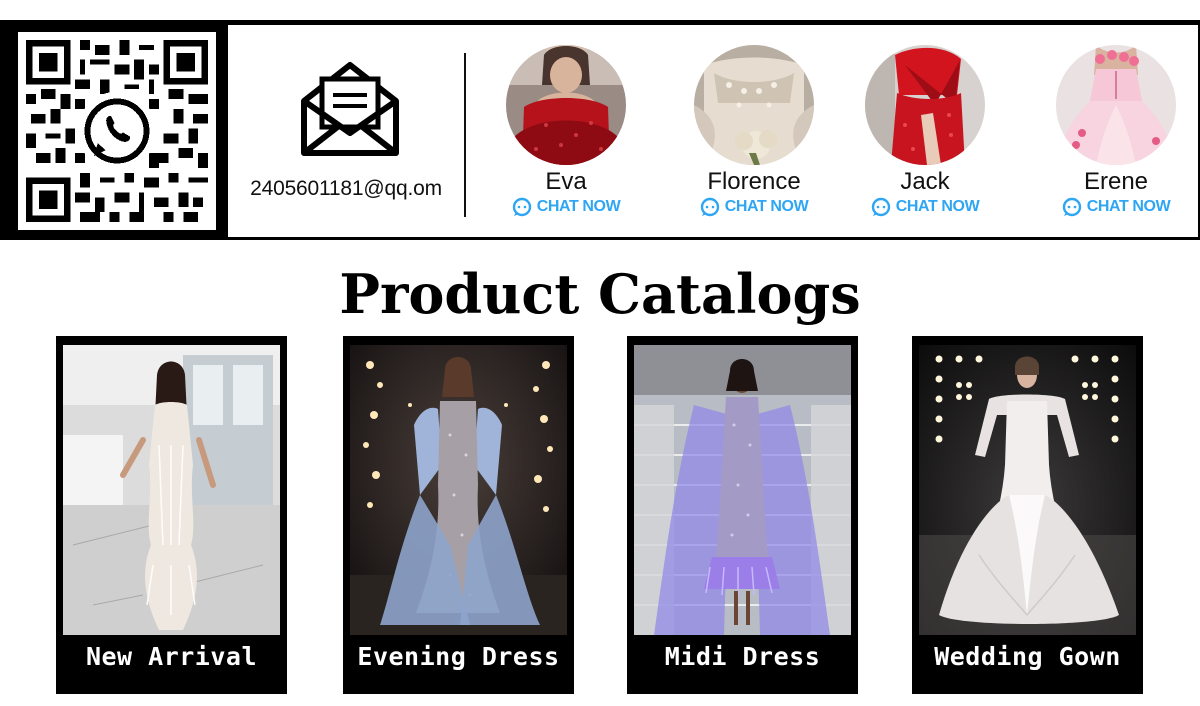 Image resolution: width=1200 pixels, height=706 pixels. What do you see at coordinates (1027, 656) in the screenshot?
I see `catalog-label: Wedding Gown` at bounding box center [1027, 656].